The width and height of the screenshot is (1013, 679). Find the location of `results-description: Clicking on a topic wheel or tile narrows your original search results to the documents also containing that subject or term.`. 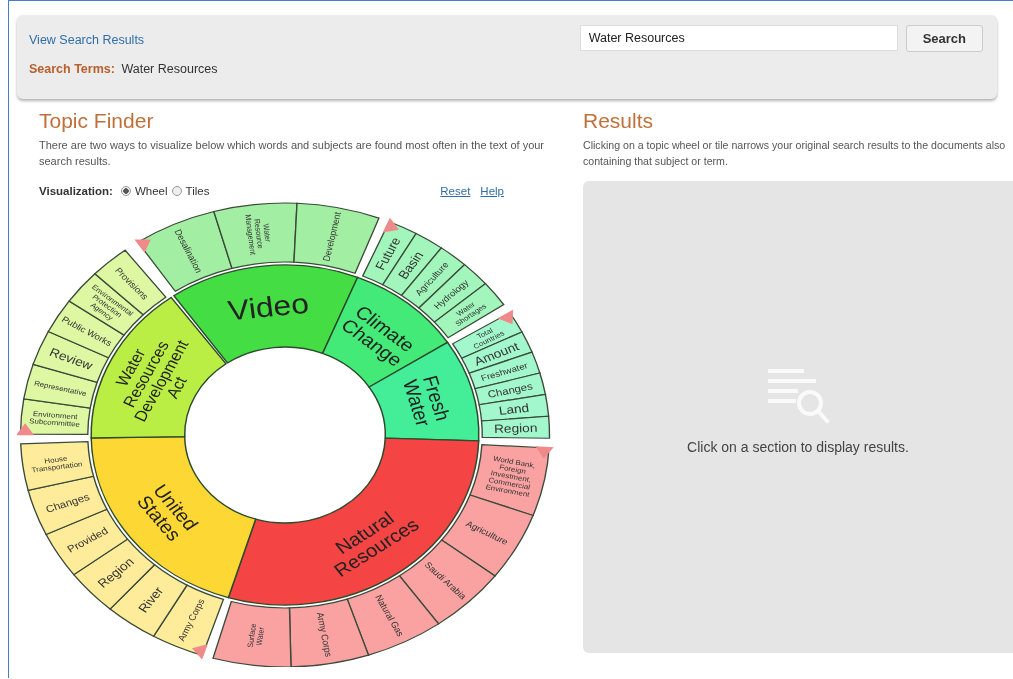

results-description: Clicking on a topic wheel or tile narrows your original search results to the documents also containing that subject or term. is located at coordinates (795, 153).